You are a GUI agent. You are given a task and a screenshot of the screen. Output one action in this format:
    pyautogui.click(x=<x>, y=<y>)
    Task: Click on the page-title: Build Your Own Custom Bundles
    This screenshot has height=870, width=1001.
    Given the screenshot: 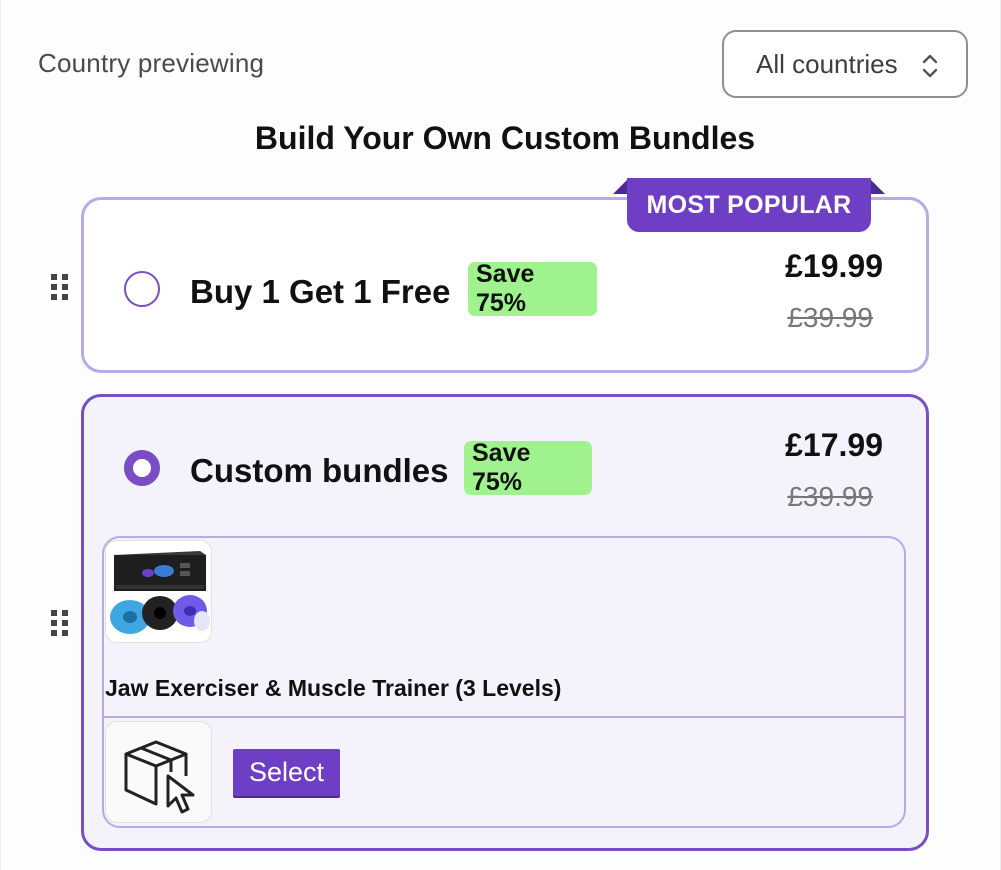 What is the action you would take?
    pyautogui.click(x=505, y=138)
    